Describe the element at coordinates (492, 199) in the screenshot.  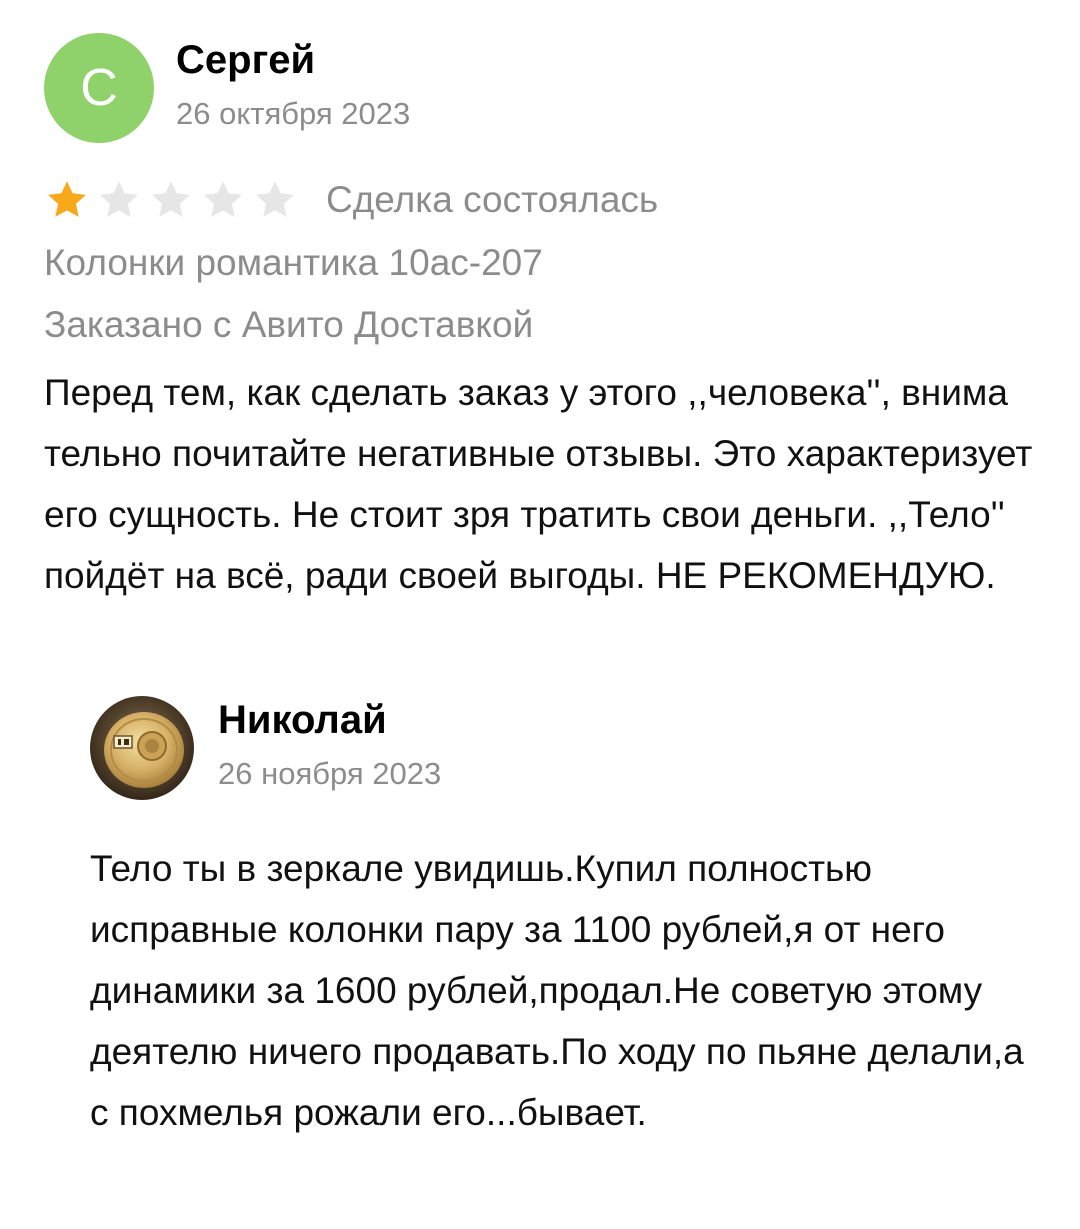
I see `deal-status: Сделка состоялась` at that location.